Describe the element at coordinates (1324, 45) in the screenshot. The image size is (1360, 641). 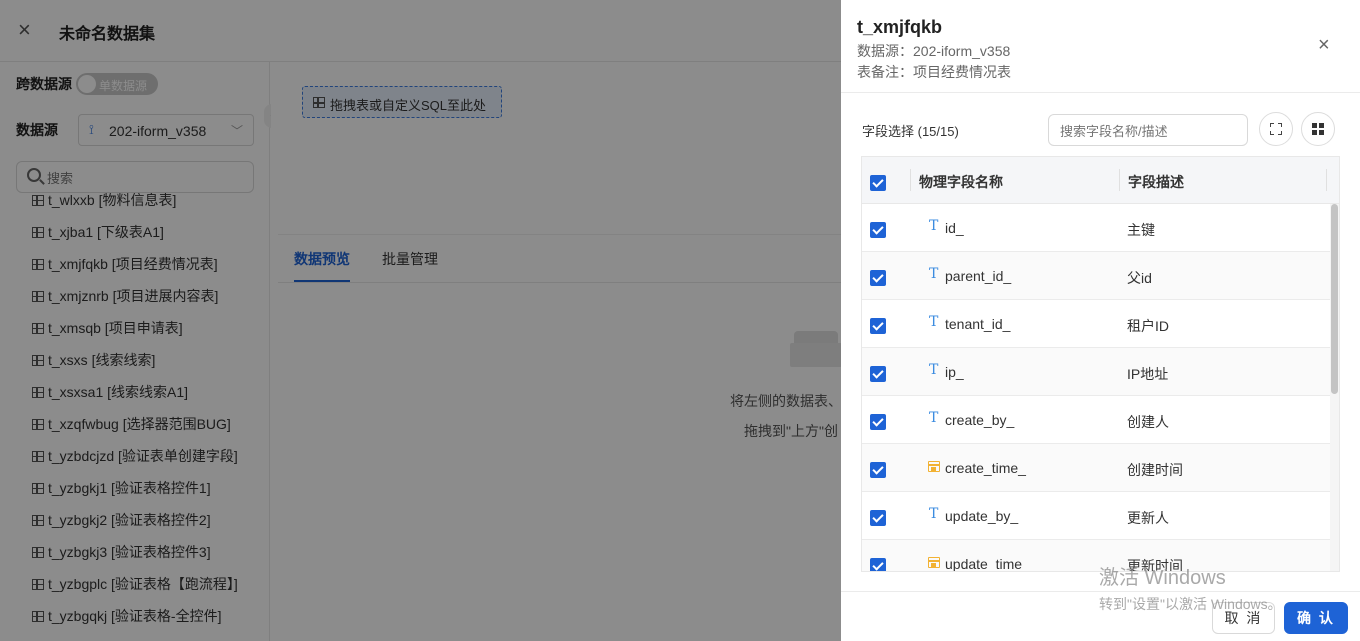
I see `close-icon: ×` at that location.